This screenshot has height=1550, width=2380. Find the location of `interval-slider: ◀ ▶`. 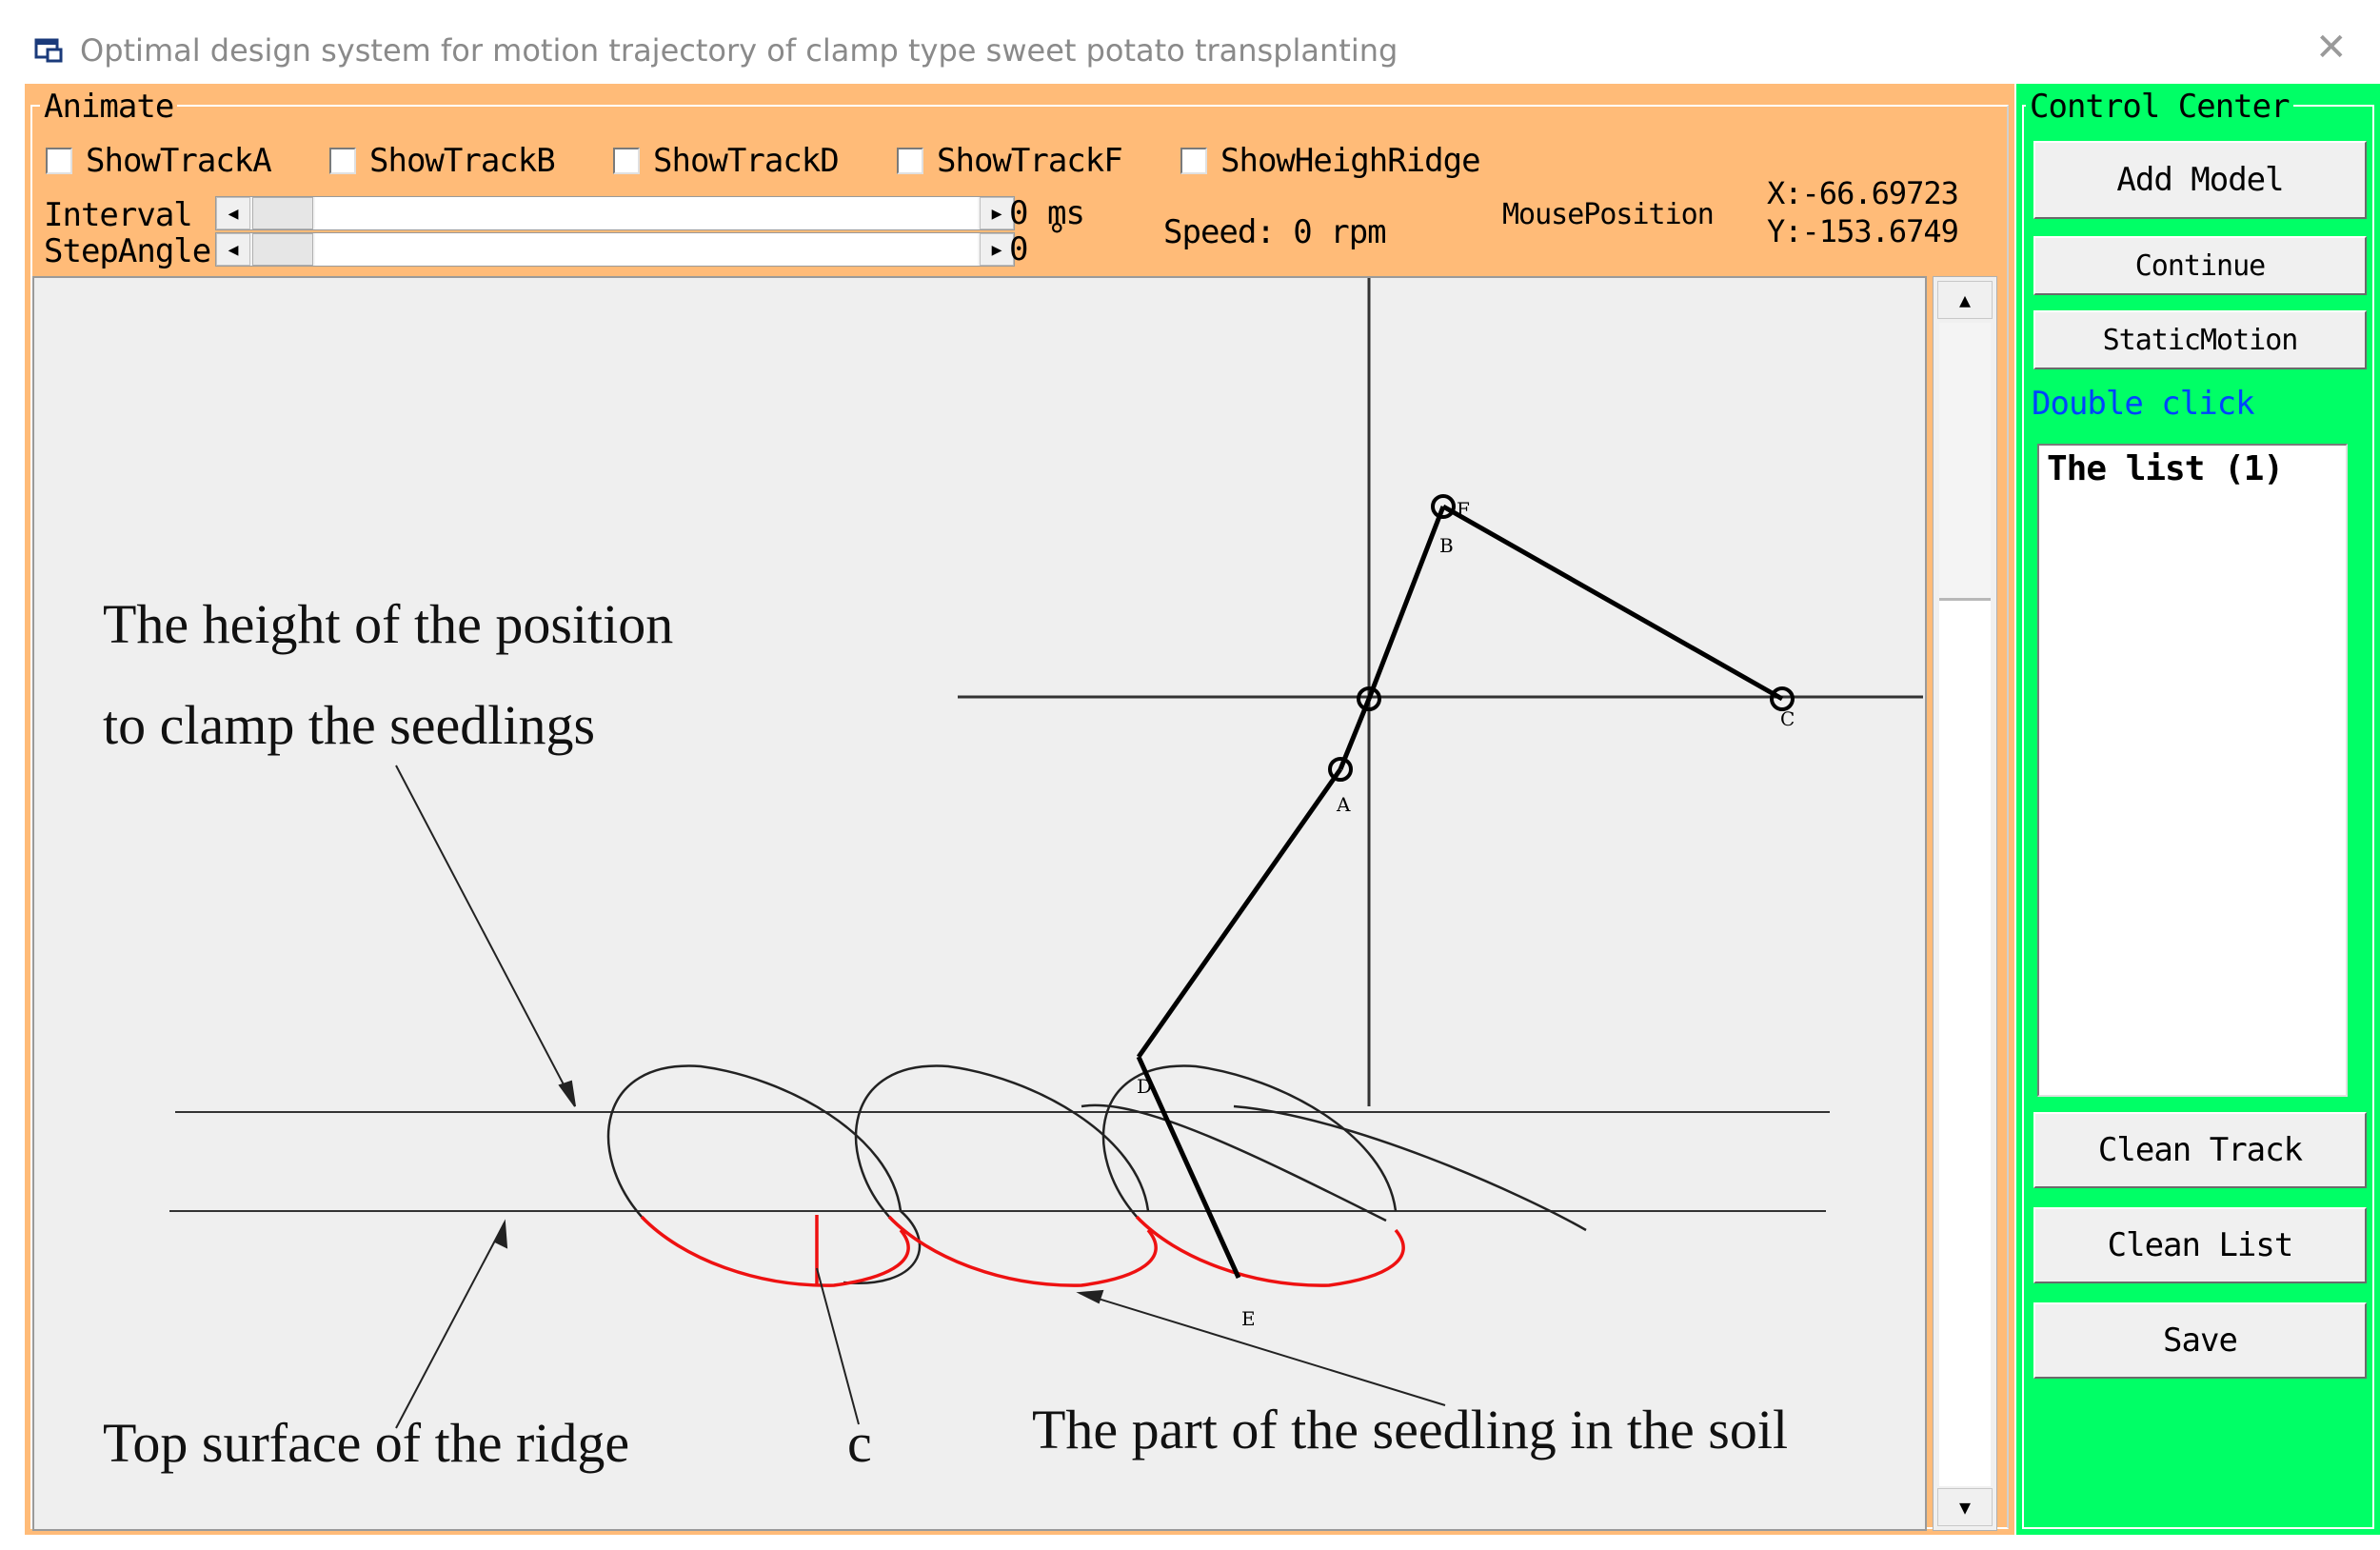

interval-slider: ◀ ▶ is located at coordinates (615, 213).